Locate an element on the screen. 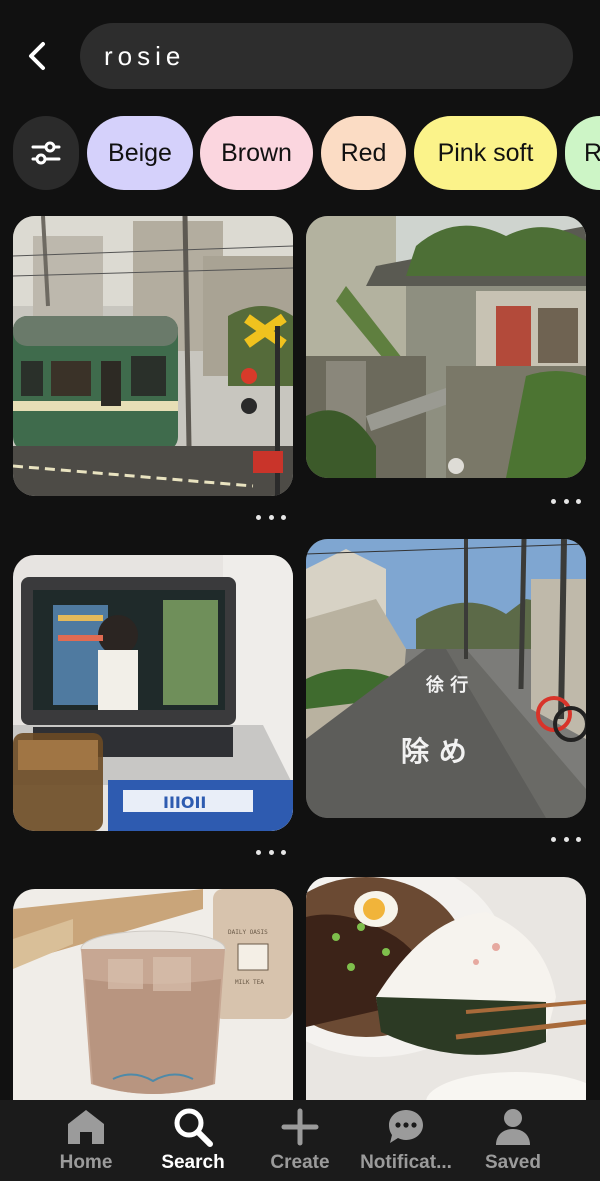  pin-image-train is located at coordinates (153, 356).